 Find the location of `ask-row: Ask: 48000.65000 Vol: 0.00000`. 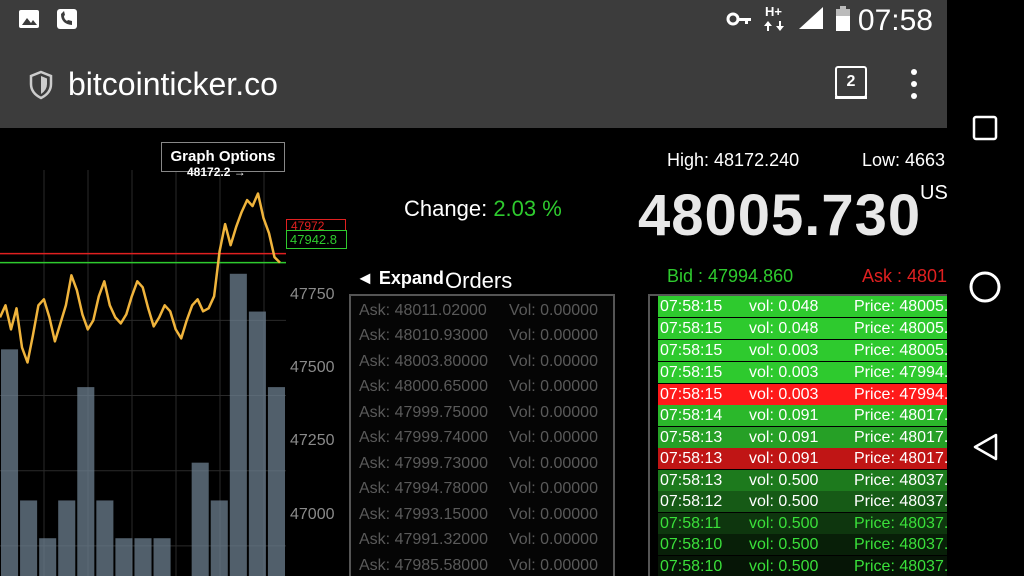

ask-row: Ask: 48000.65000 Vol: 0.00000 is located at coordinates (478, 387).